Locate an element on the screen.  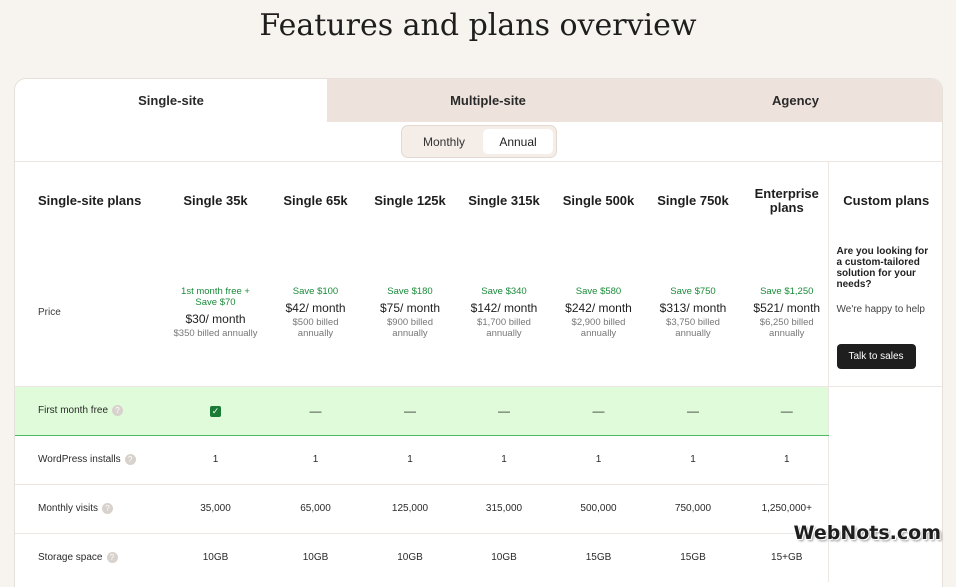
page-title: Features and plans overview is located at coordinates (478, 25).